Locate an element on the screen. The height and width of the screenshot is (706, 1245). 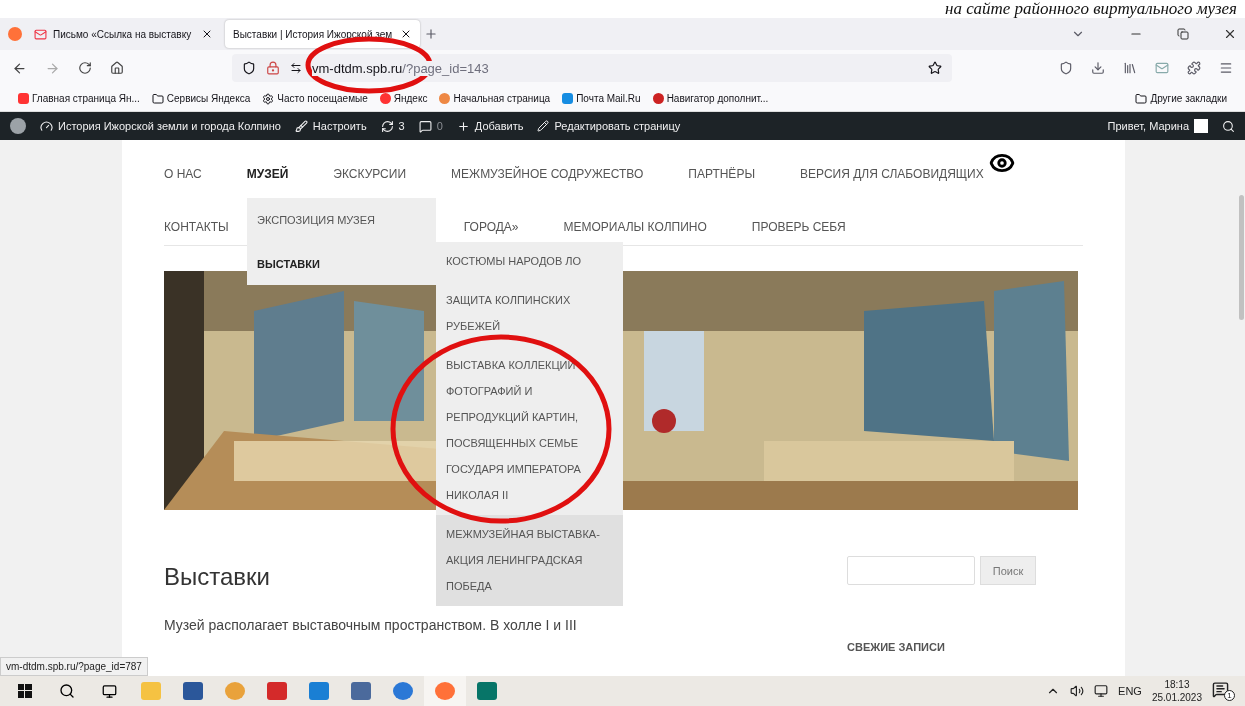
scrollbar-thumb is located at coordinates (1241, 257).